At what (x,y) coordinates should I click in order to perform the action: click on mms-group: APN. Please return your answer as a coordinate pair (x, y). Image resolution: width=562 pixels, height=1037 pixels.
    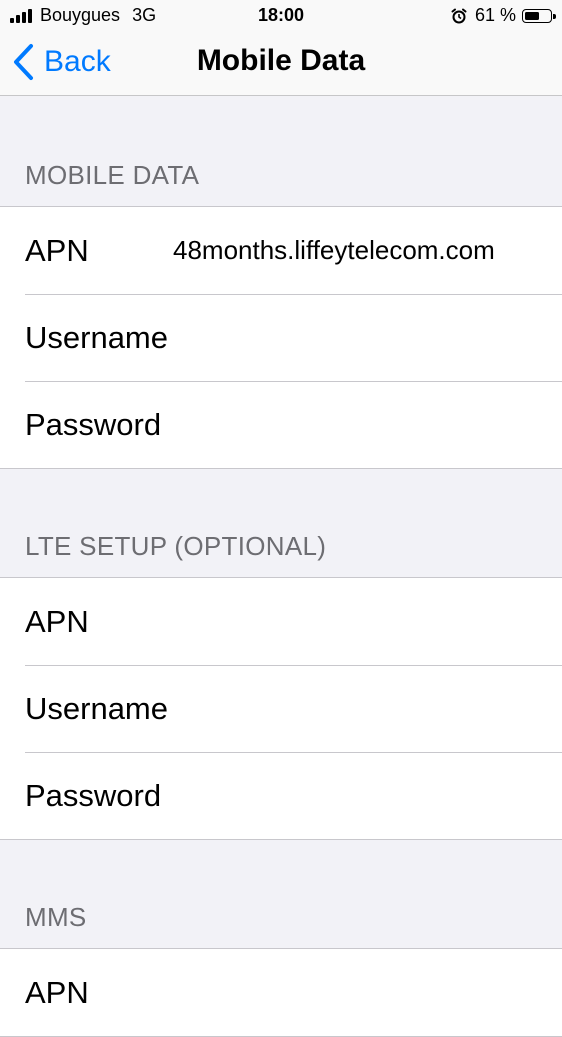
    Looking at the image, I should click on (281, 992).